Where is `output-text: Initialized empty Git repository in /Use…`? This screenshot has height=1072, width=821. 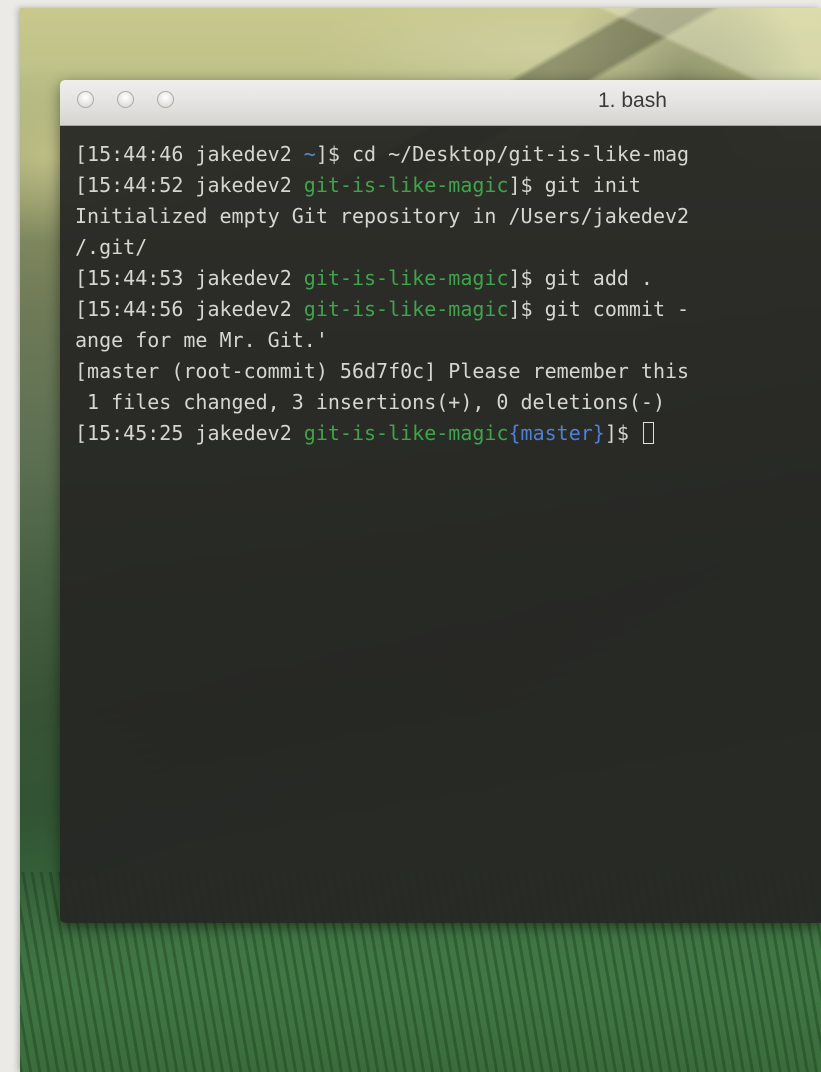 output-text: Initialized empty Git repository in /Use… is located at coordinates (382, 216).